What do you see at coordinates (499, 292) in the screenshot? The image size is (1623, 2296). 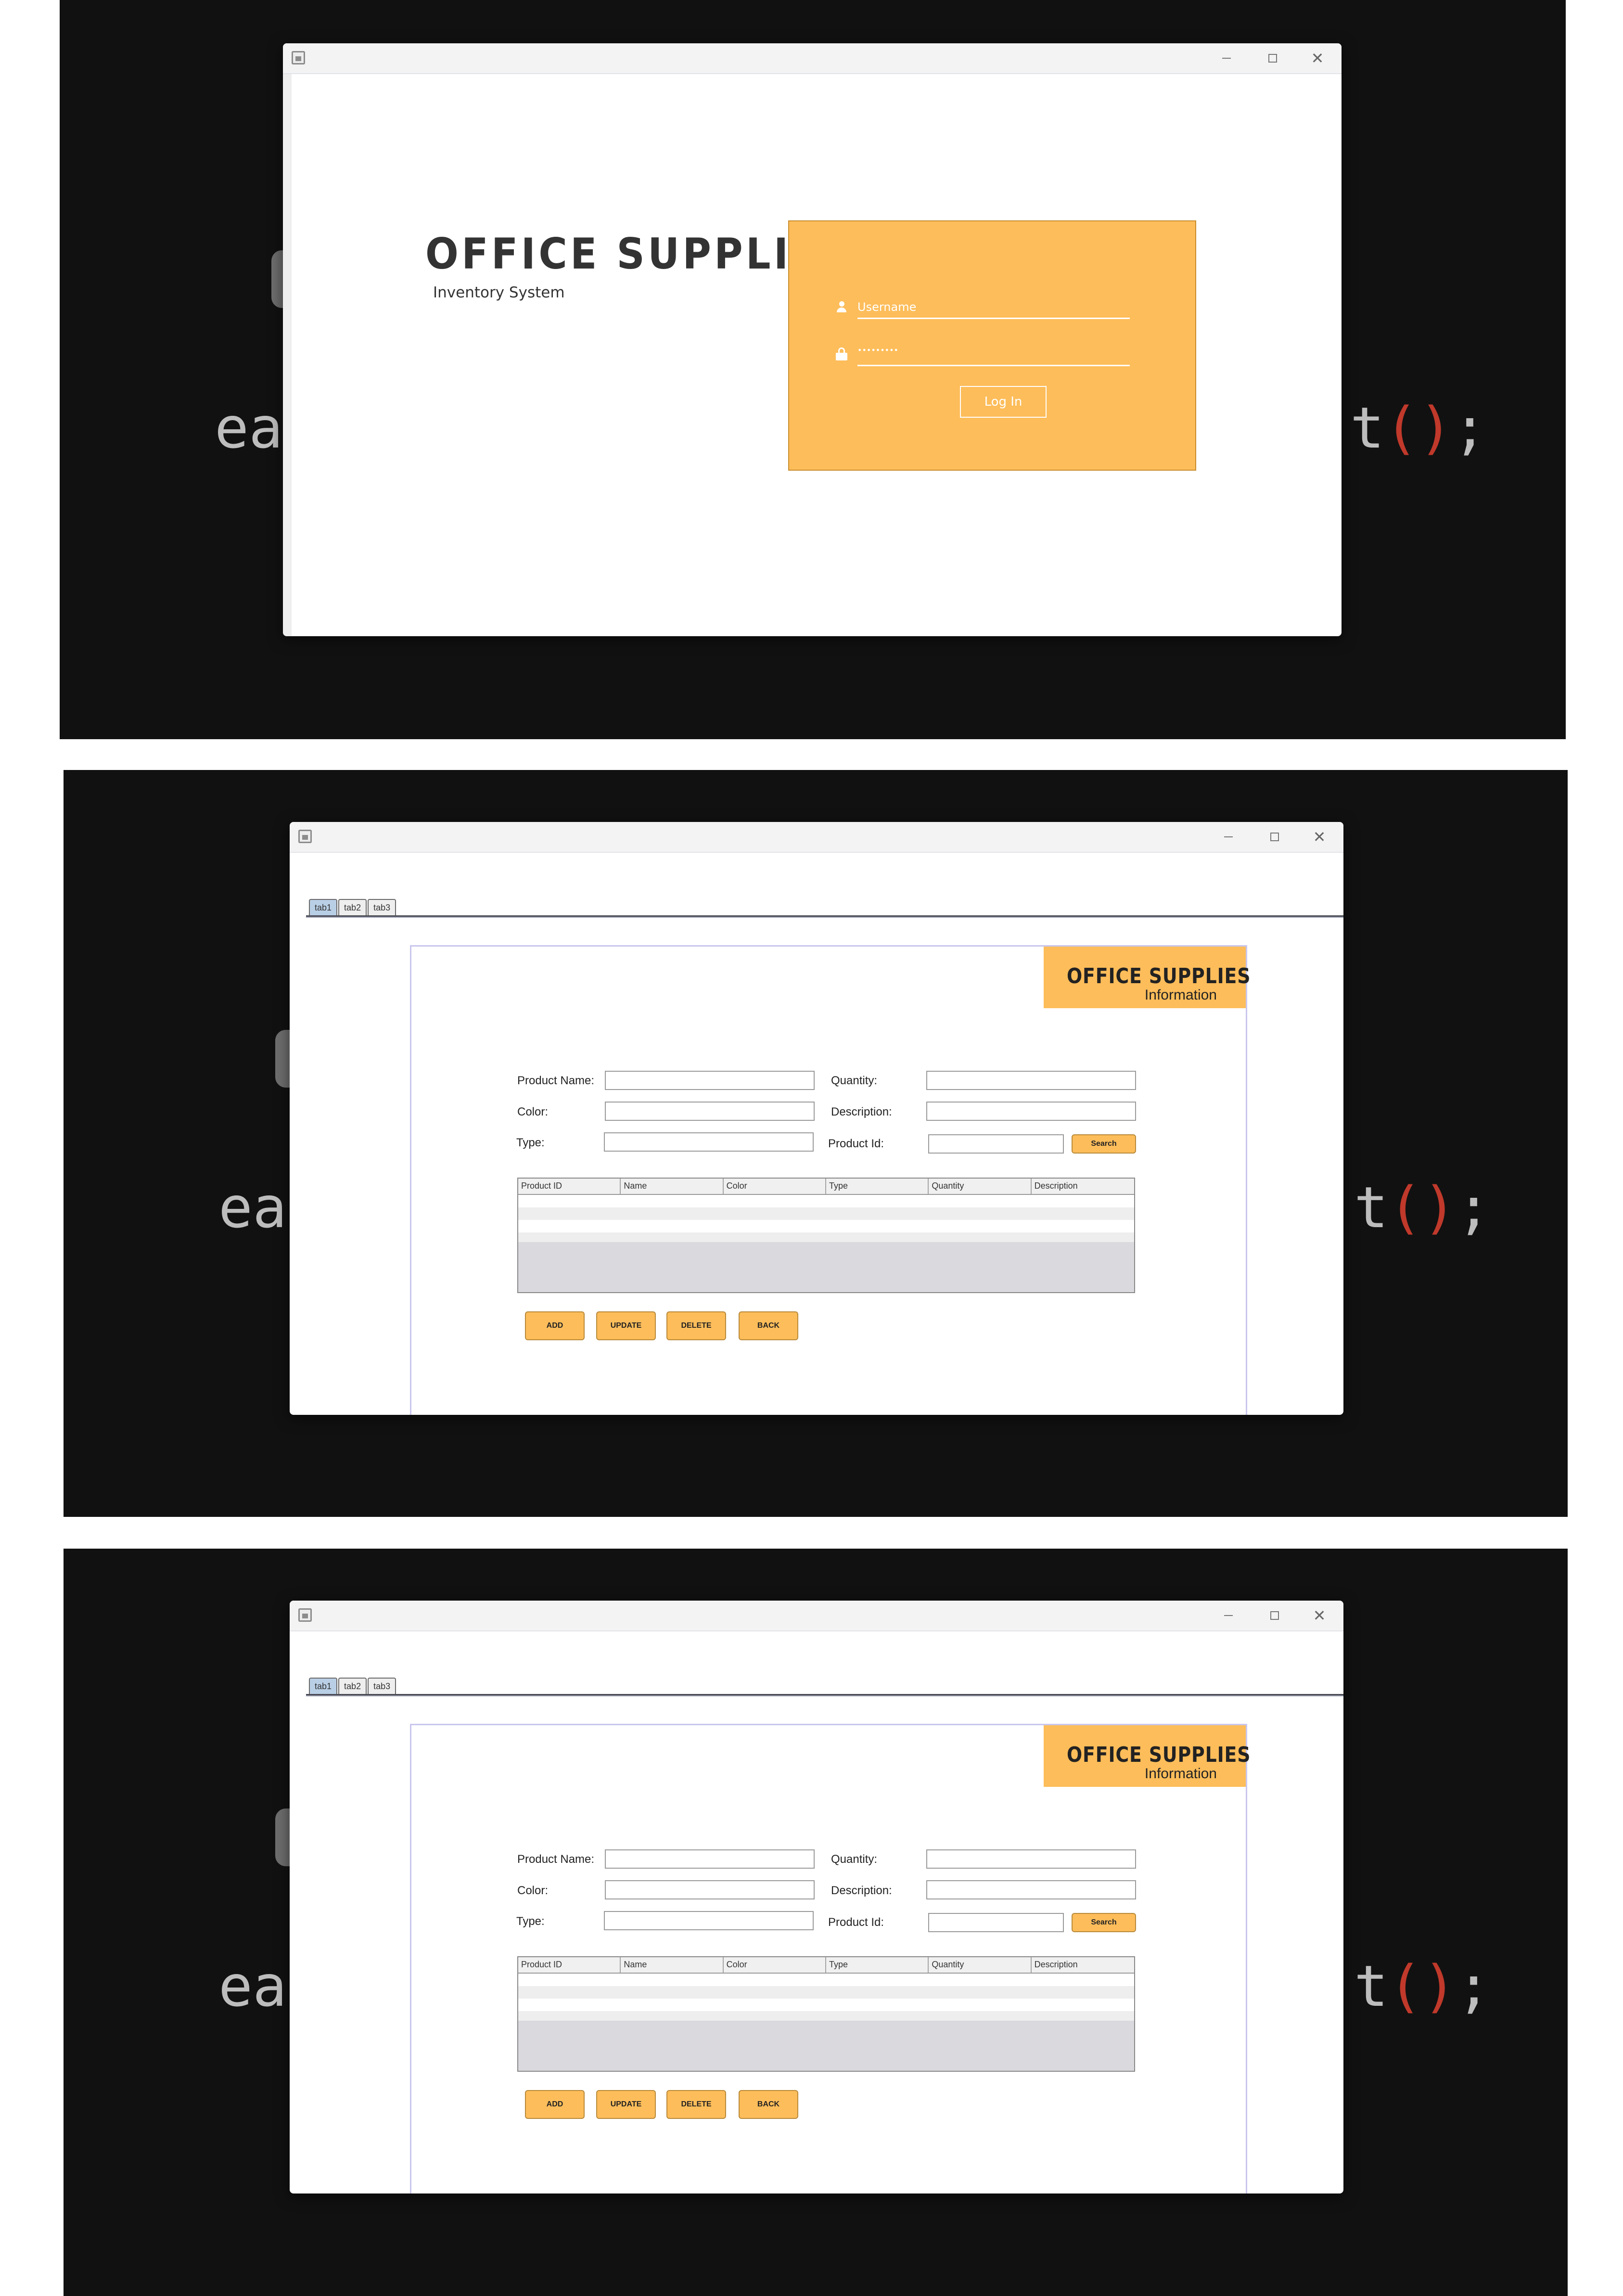 I see `brand-subtitle: Inventory System` at bounding box center [499, 292].